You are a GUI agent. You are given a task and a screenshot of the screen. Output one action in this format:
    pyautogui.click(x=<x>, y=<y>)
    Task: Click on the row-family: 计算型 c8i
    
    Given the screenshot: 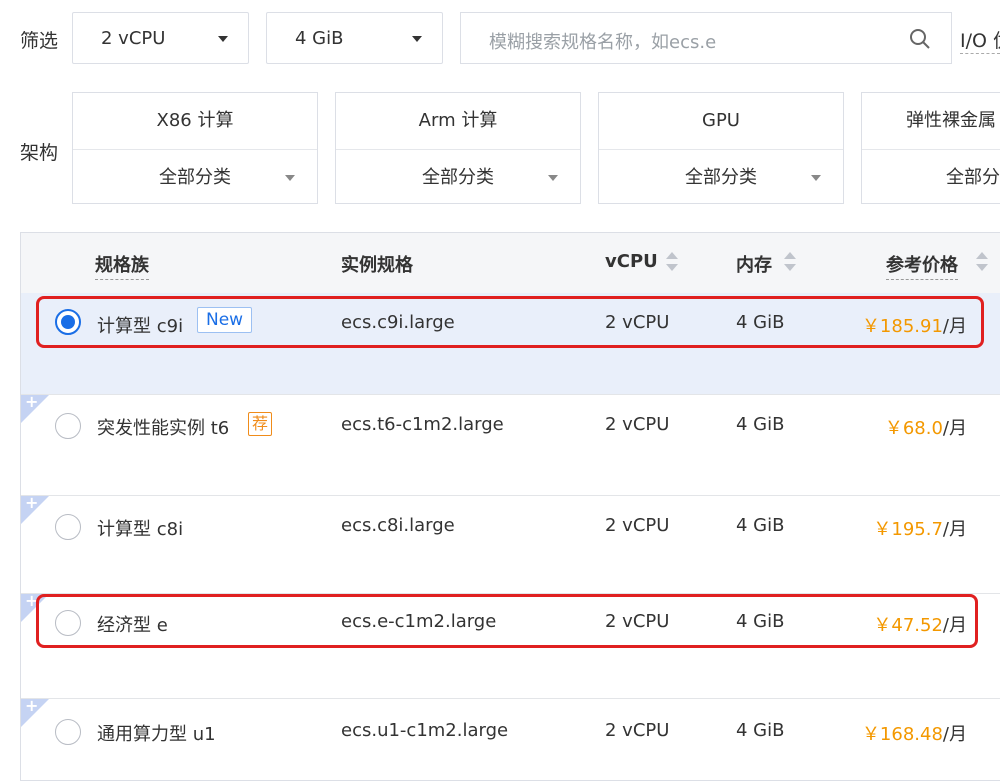 What is the action you would take?
    pyautogui.click(x=140, y=529)
    